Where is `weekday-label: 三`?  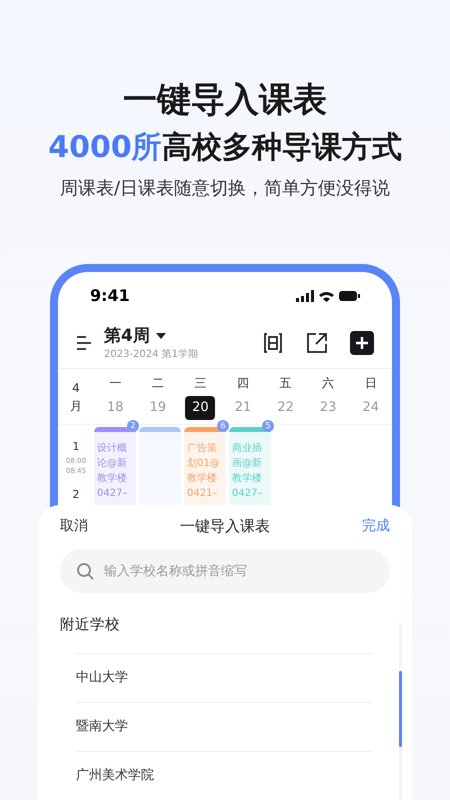 weekday-label: 三 is located at coordinates (200, 383).